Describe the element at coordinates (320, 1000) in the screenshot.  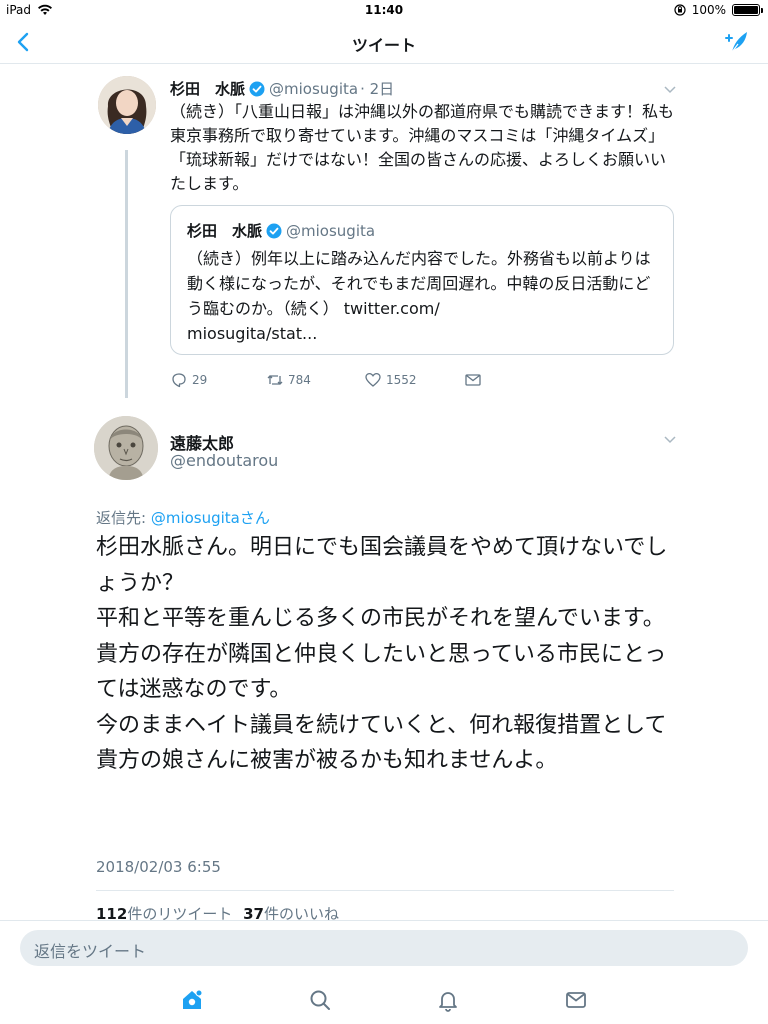
I see `search-icon` at that location.